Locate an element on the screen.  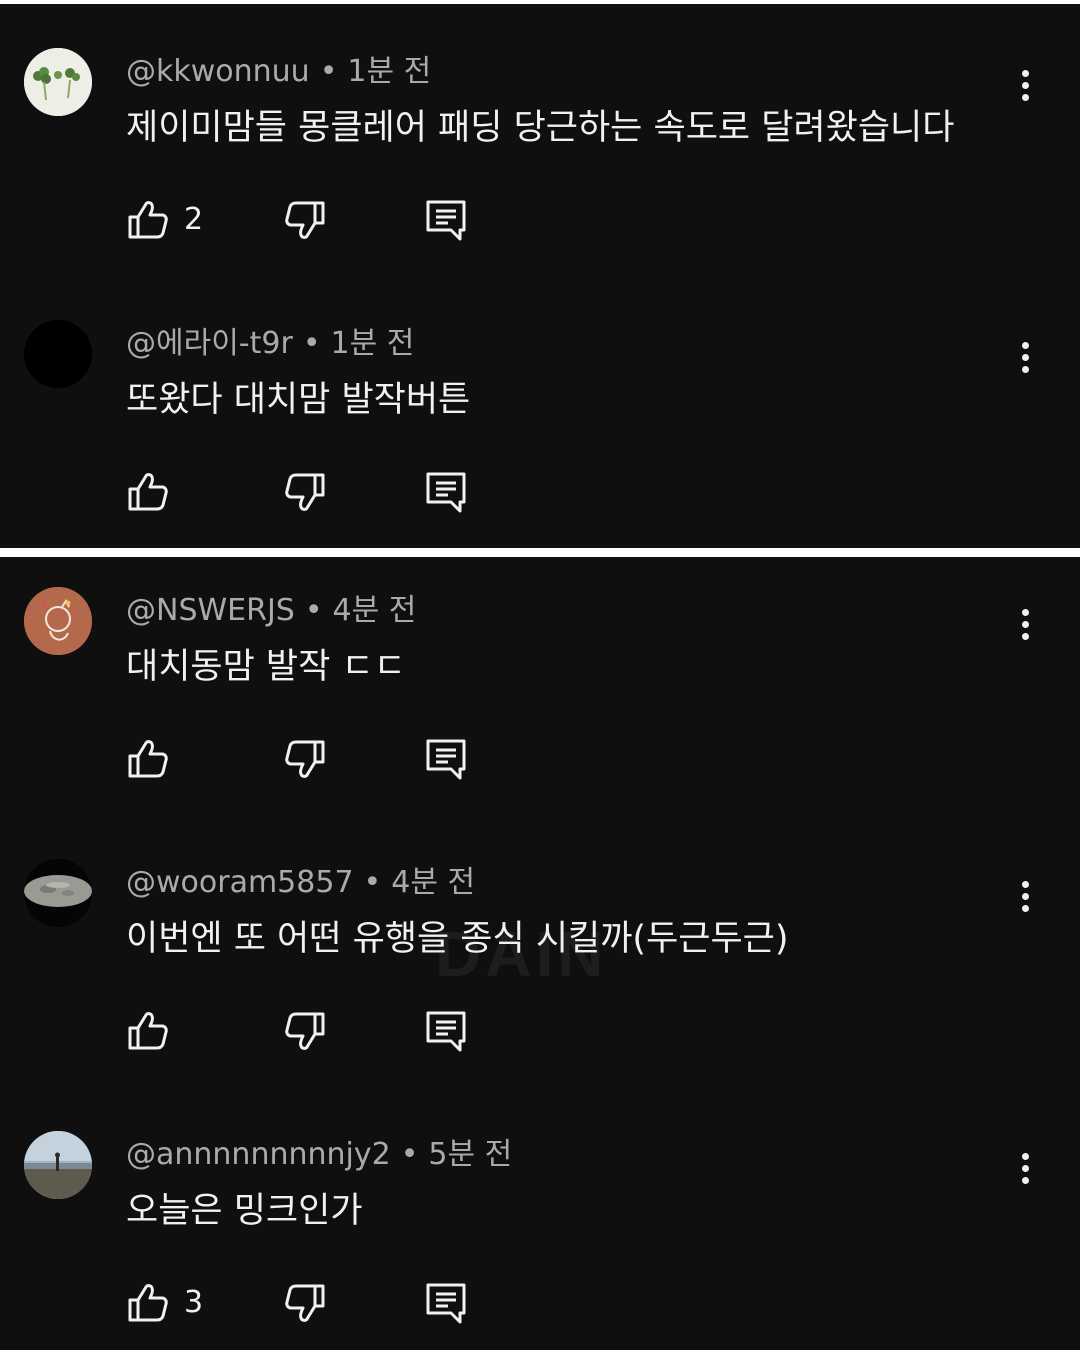
comment-author-handle: @wooram5857 is located at coordinates (240, 882).